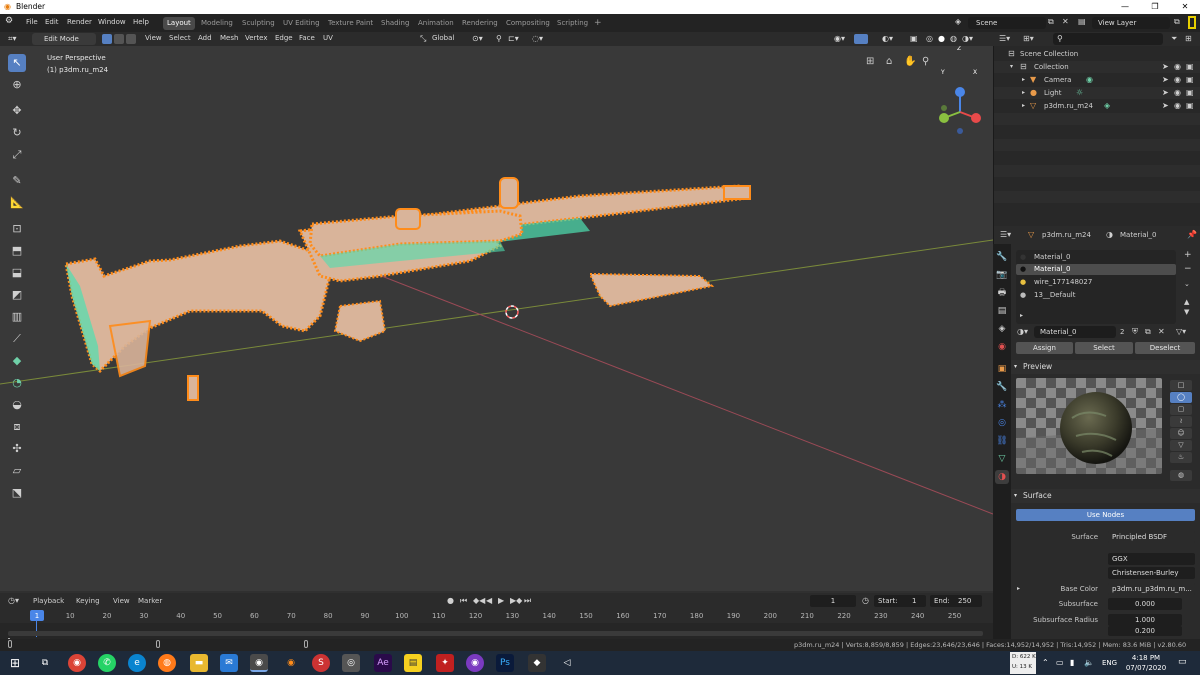  What do you see at coordinates (1096, 295) in the screenshot?
I see `list-item: ● 13__Default` at bounding box center [1096, 295].